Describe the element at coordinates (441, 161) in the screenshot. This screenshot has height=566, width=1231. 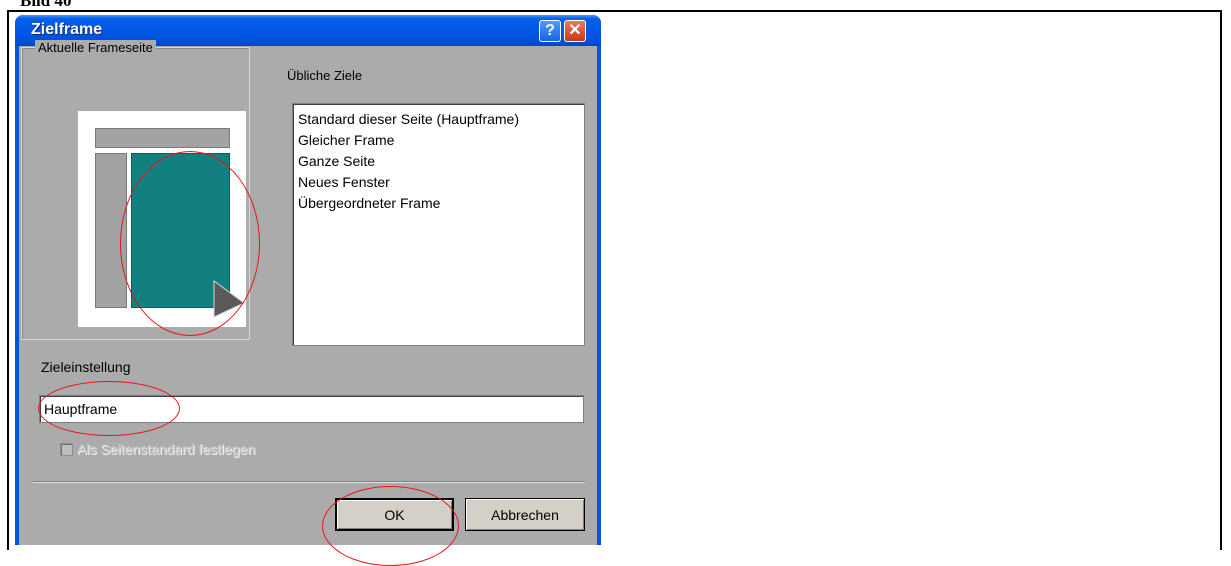
I see `list-item: Ganze Seite` at that location.